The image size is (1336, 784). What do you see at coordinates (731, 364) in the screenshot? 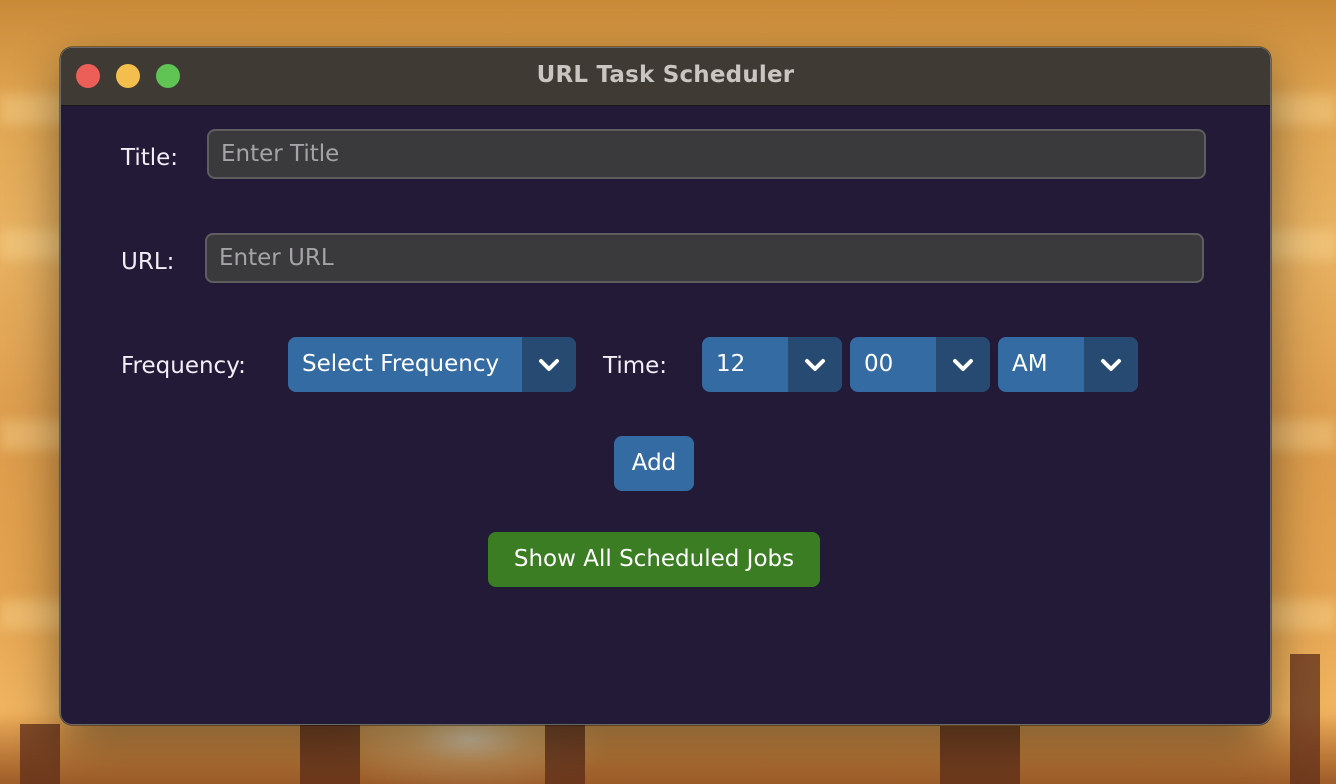
I see `hour-selected-value: 12` at bounding box center [731, 364].